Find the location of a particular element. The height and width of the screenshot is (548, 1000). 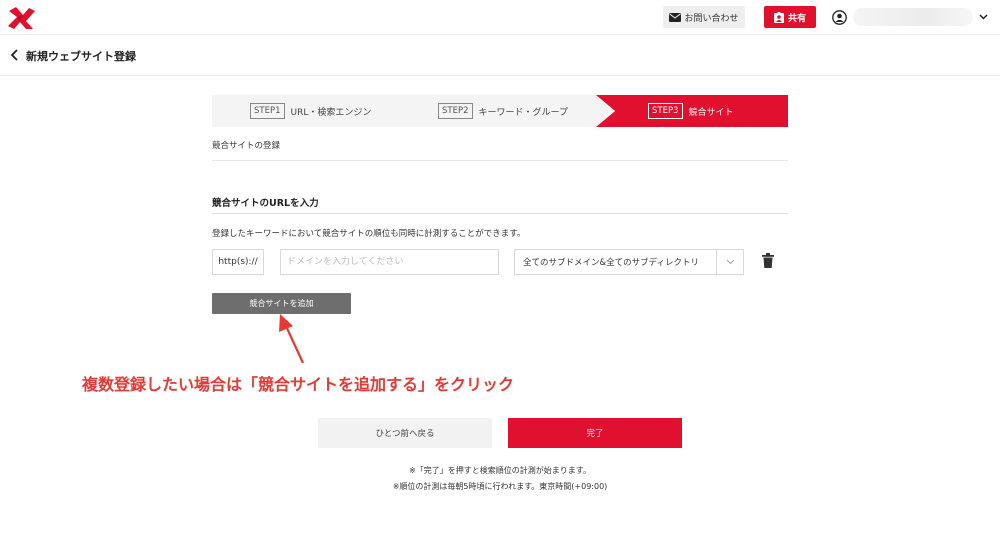

step-2: STEP2 キーワード・グループ is located at coordinates (503, 111).